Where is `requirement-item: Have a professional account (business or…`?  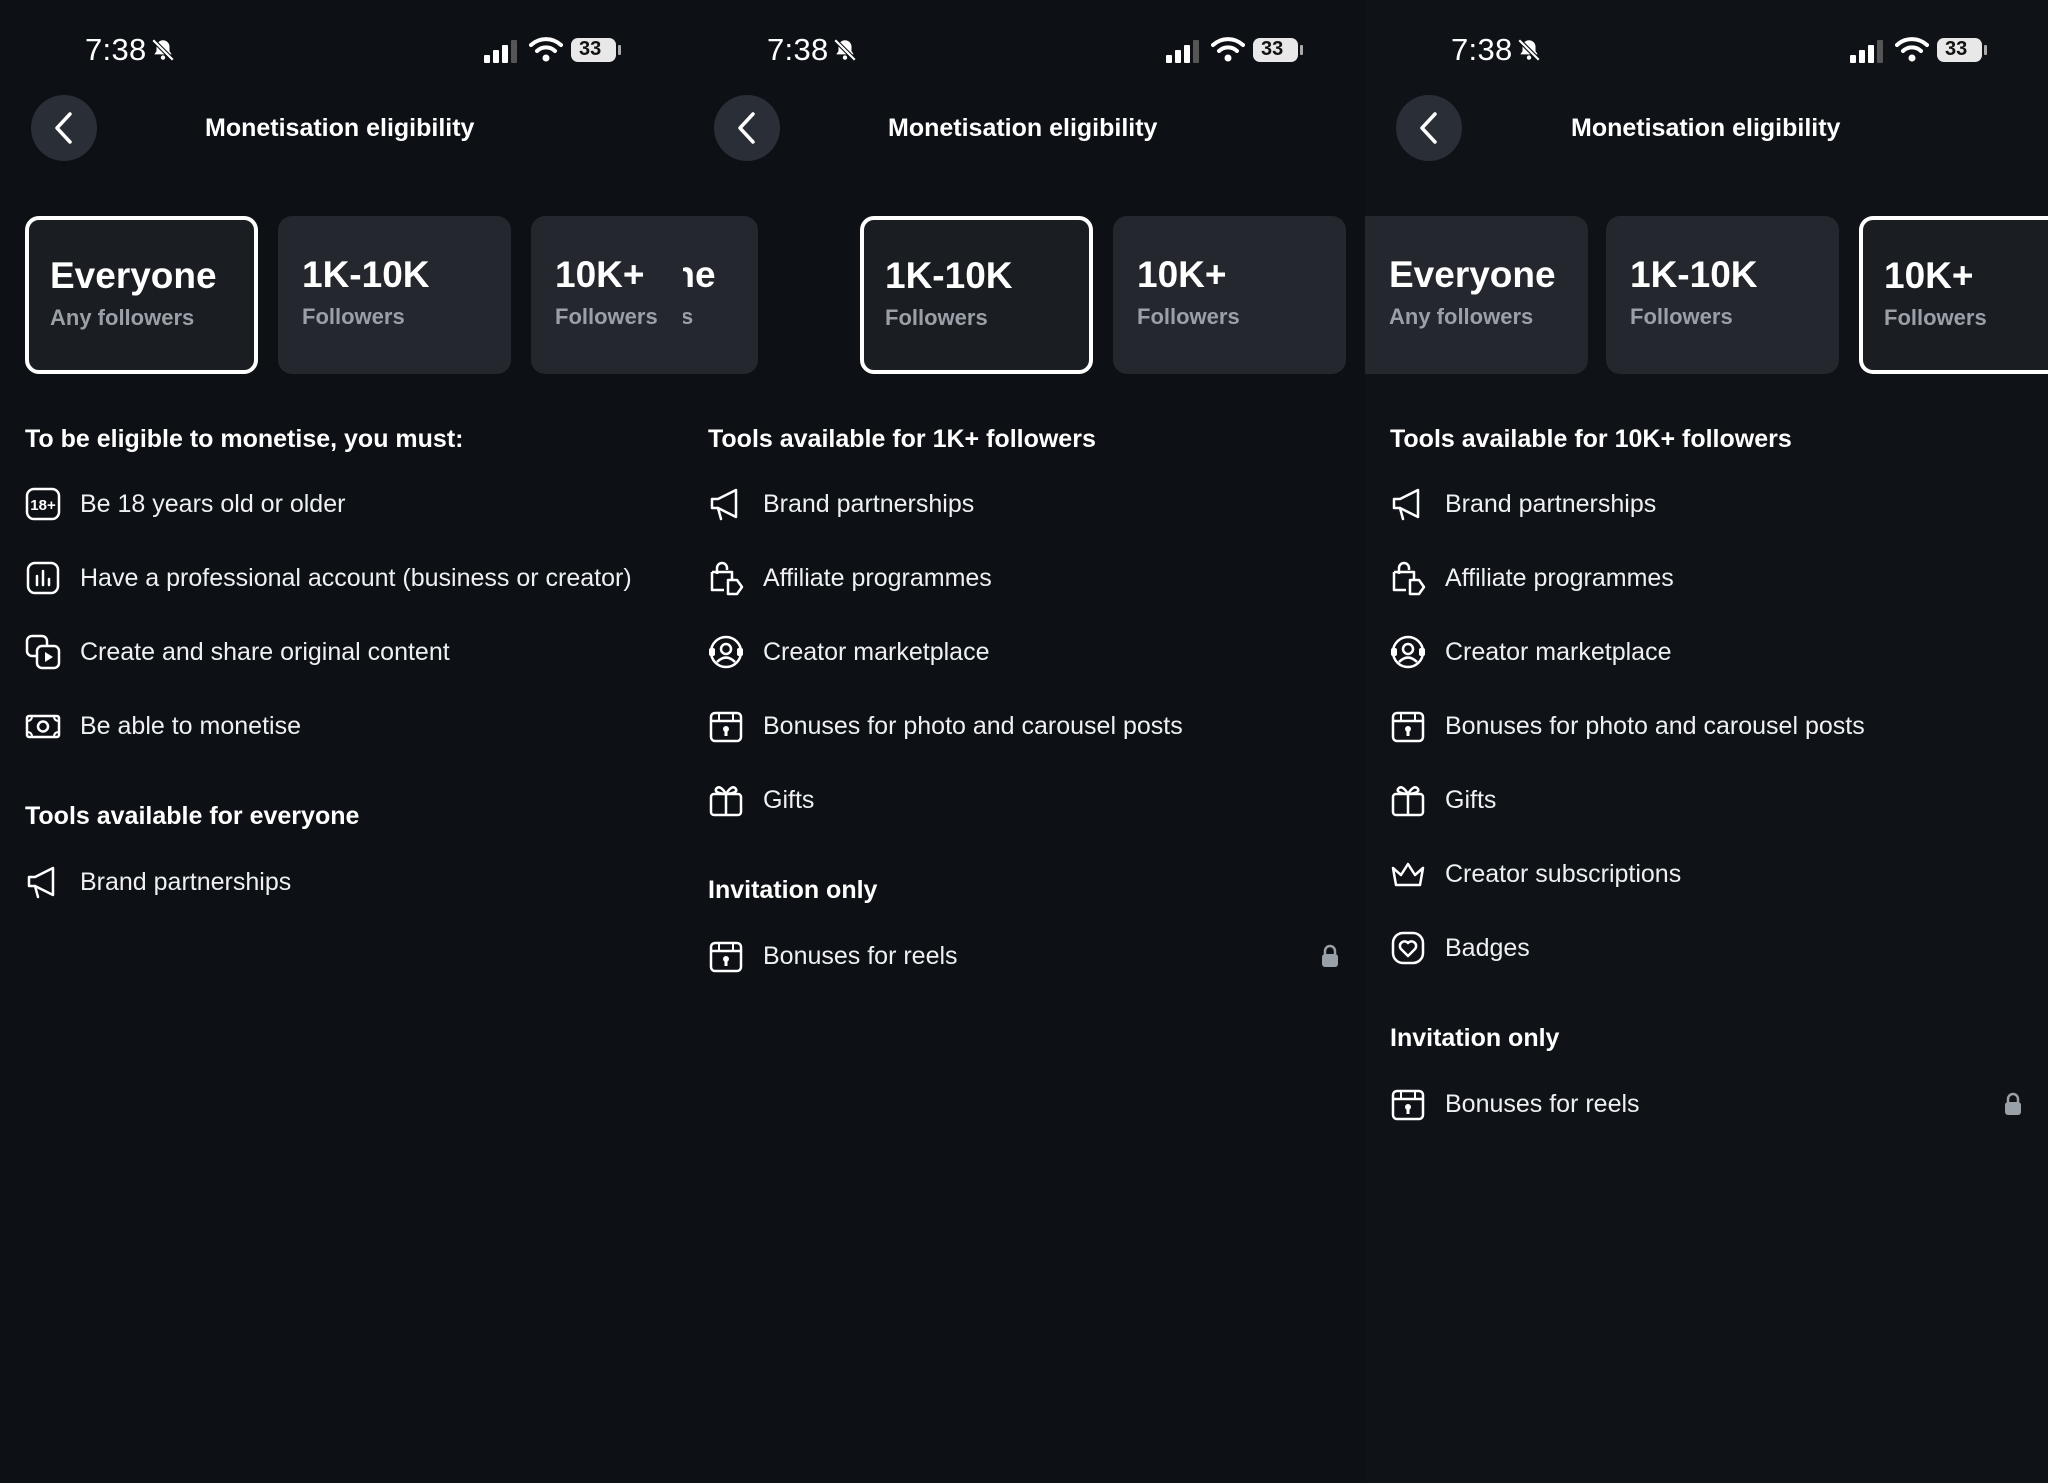
requirement-item: Have a professional account (business or… is located at coordinates (344, 578).